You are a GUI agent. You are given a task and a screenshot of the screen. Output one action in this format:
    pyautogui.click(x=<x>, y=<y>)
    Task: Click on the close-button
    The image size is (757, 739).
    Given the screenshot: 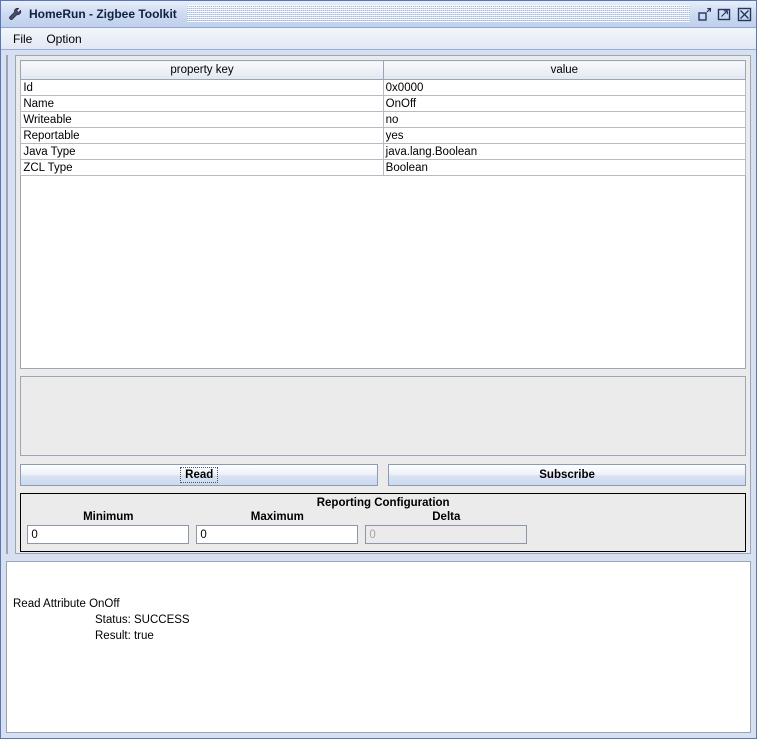 What is the action you would take?
    pyautogui.click(x=744, y=14)
    